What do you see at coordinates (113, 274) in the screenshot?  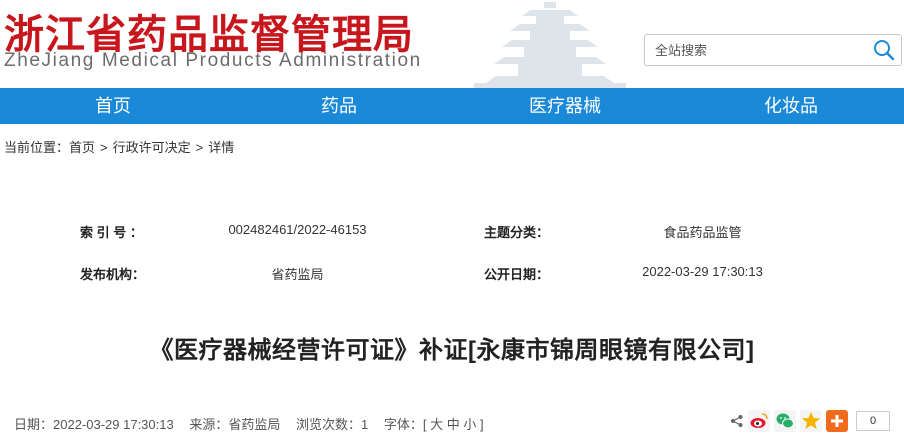 I see `publisher-label: 发布机构：` at bounding box center [113, 274].